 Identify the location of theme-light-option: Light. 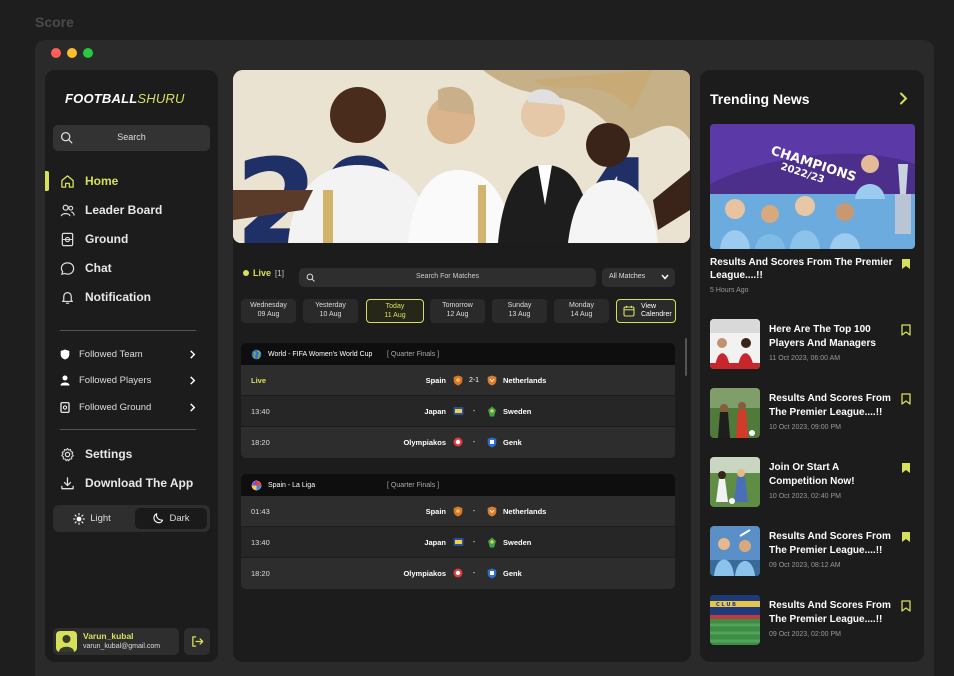
(92, 518).